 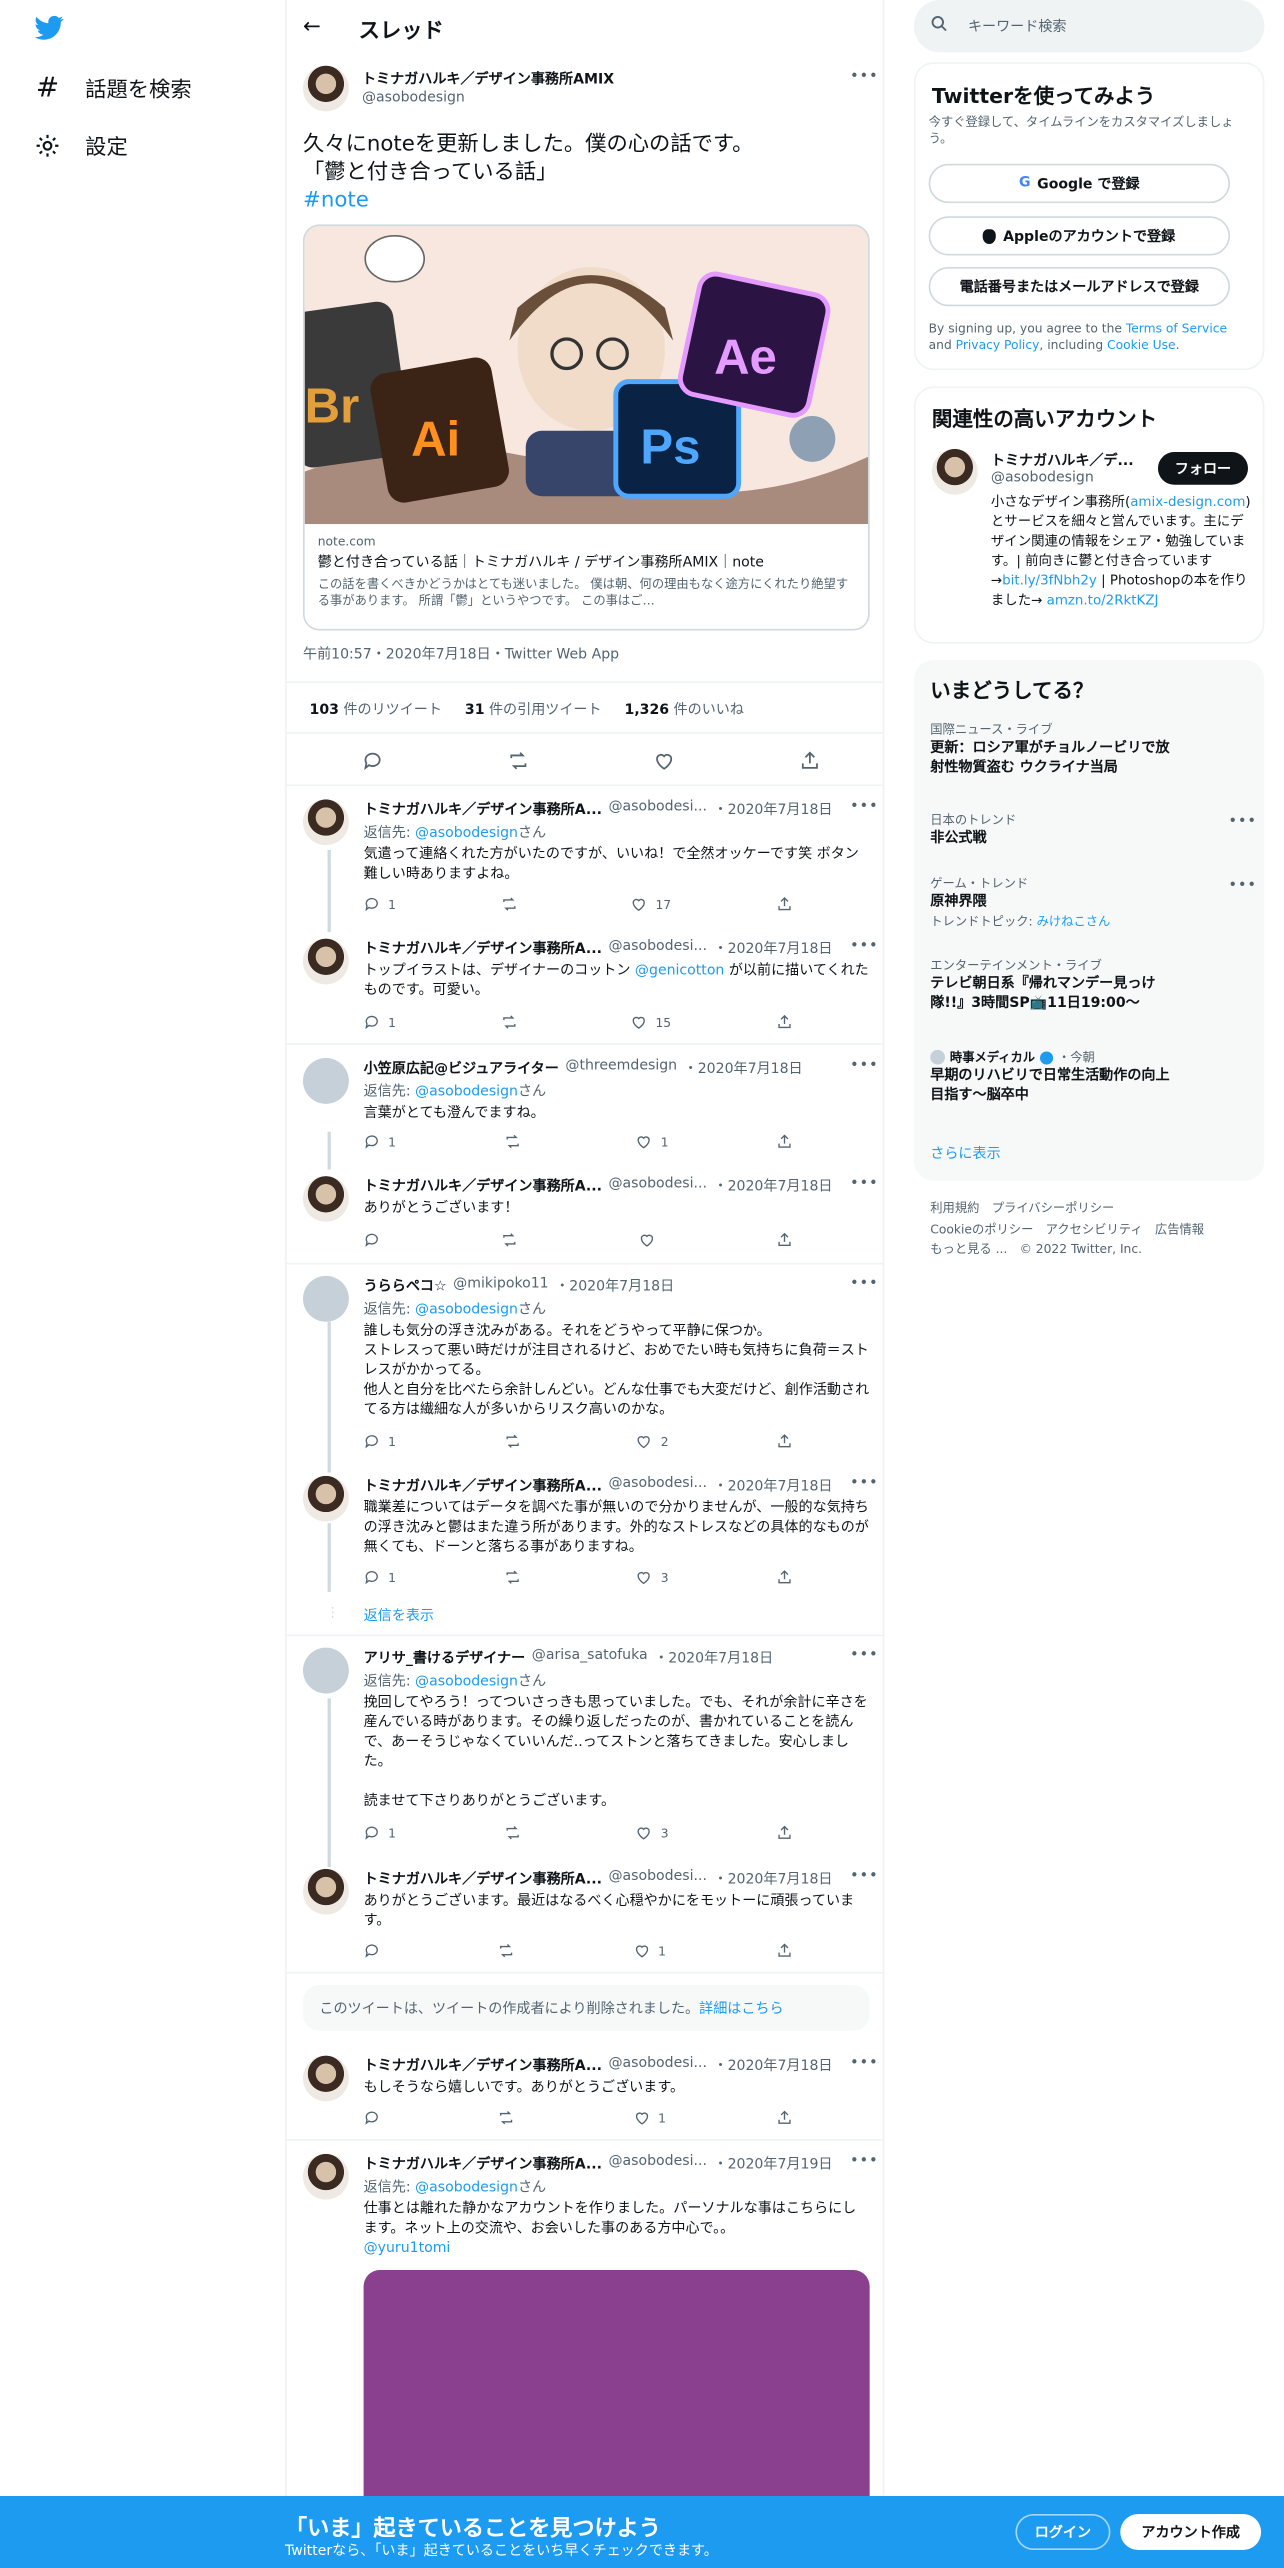 I want to click on privacy-link: Privacy Policy, so click(x=998, y=344).